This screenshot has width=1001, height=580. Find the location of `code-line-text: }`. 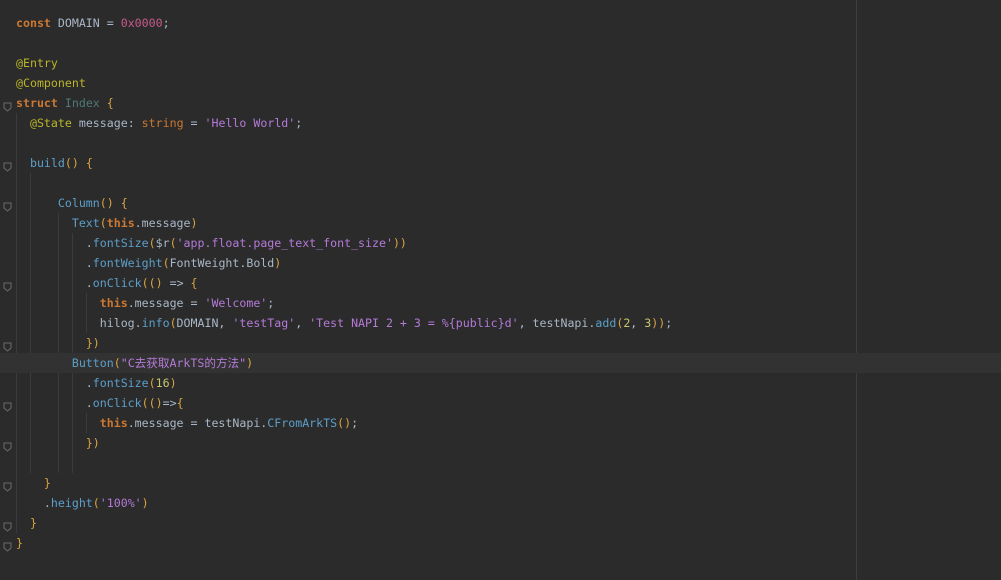

code-line-text: } is located at coordinates (33, 483).